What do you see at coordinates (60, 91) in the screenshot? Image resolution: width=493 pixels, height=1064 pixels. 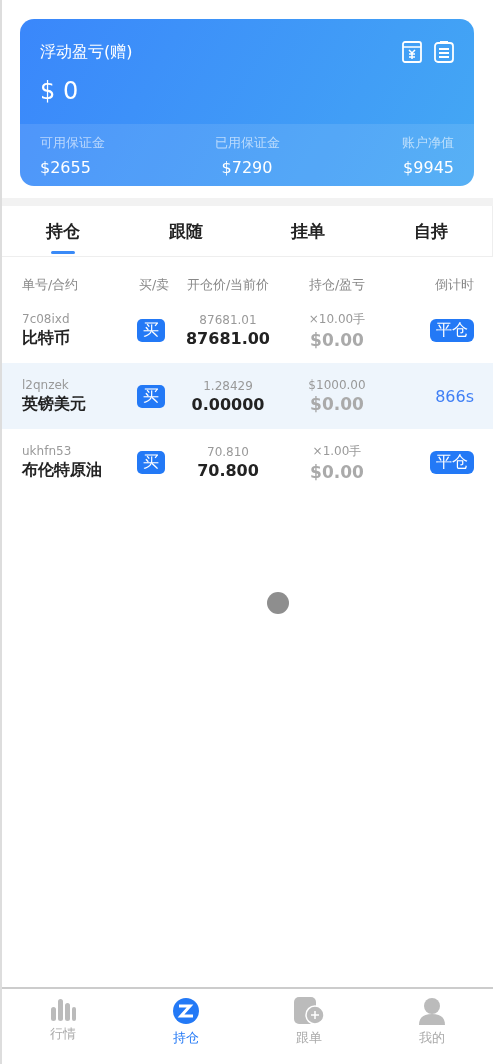 I see `floating-pnl-value: $ 0` at bounding box center [60, 91].